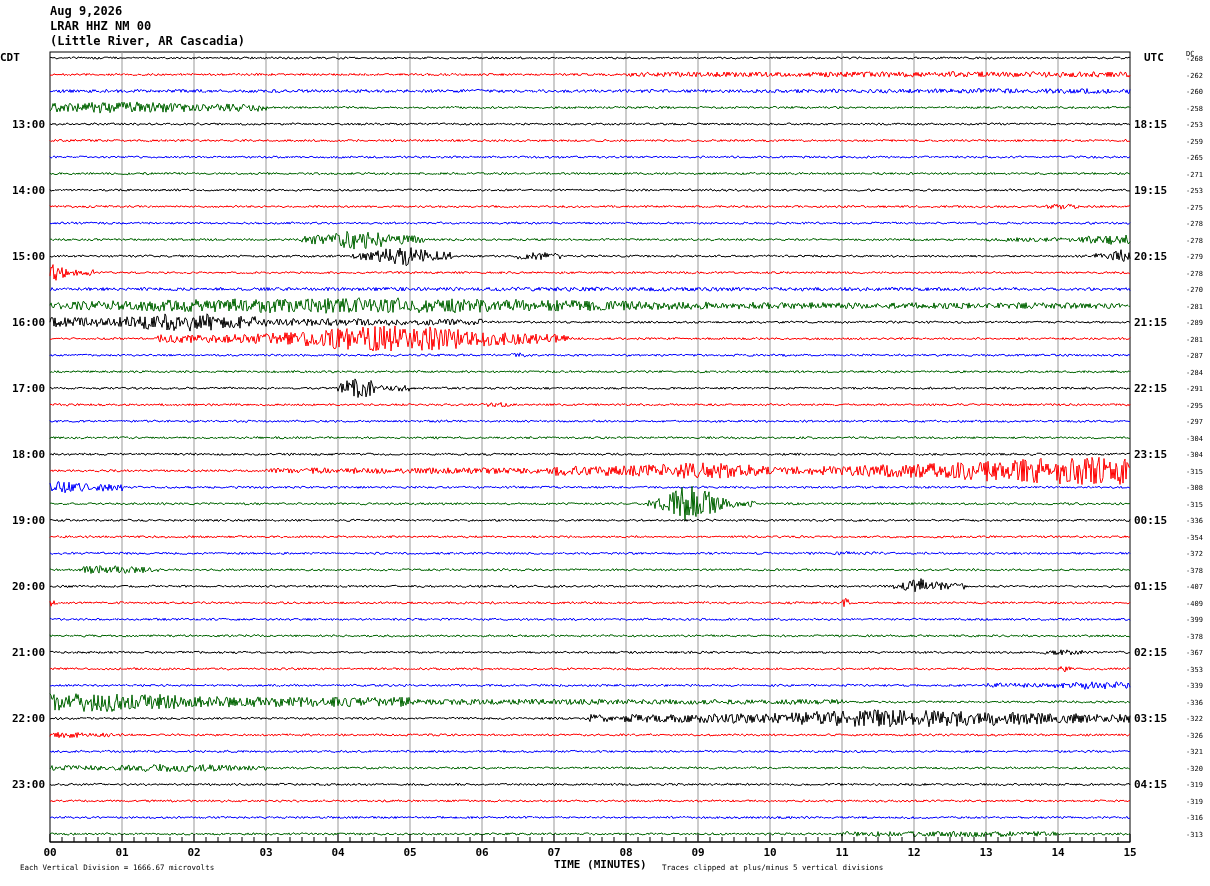 This screenshot has width=1210, height=886. What do you see at coordinates (101, 26) in the screenshot?
I see `header-text: LRAR HHZ NM 00` at bounding box center [101, 26].